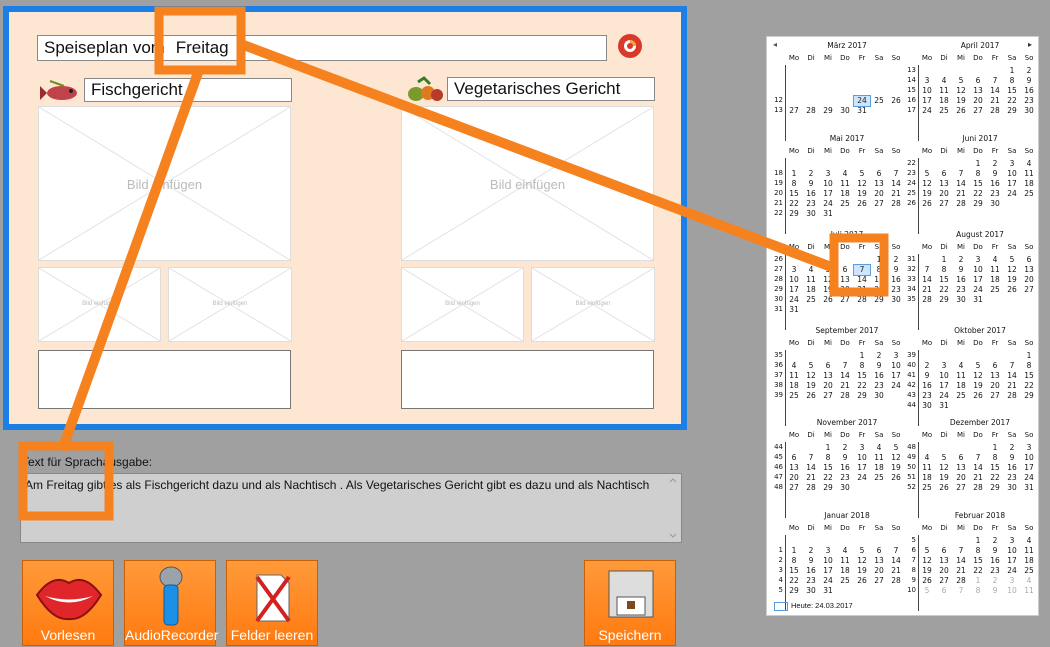 This screenshot has width=1050, height=647. What do you see at coordinates (673, 508) in the screenshot?
I see `speech-scrollbar` at bounding box center [673, 508].